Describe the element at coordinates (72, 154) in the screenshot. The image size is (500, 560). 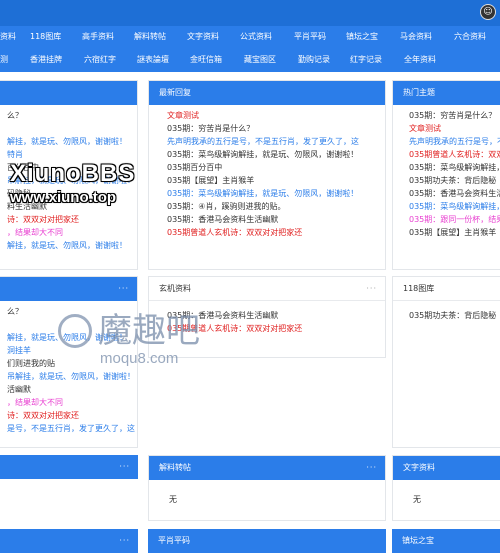
I see `post-link: 特肖` at that location.